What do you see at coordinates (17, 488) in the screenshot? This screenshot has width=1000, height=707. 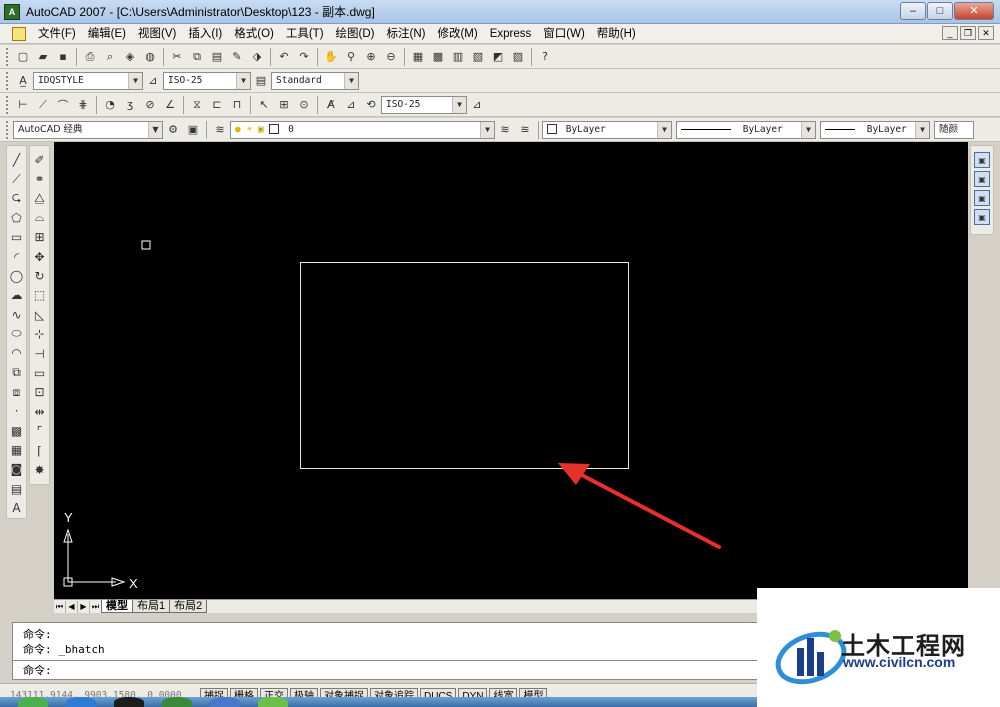 I see `table-icon: ▤` at bounding box center [17, 488].